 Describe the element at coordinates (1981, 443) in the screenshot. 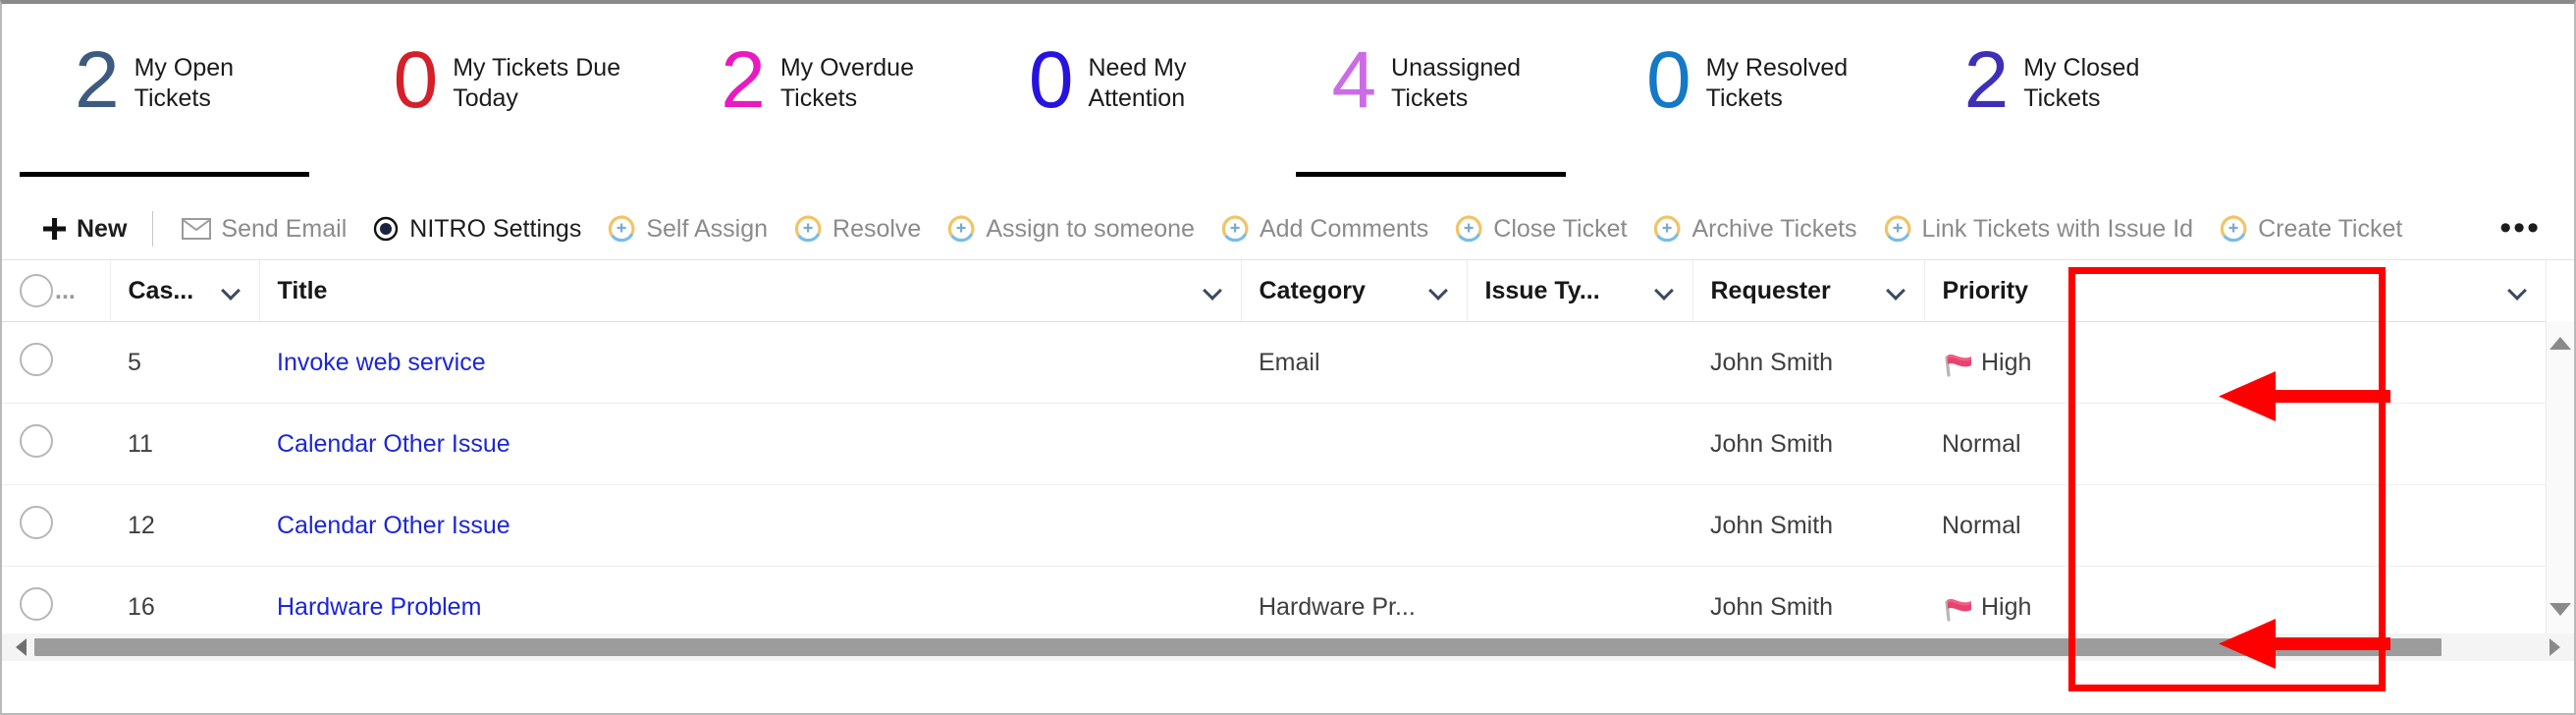

I see `priority-value: Normal` at that location.